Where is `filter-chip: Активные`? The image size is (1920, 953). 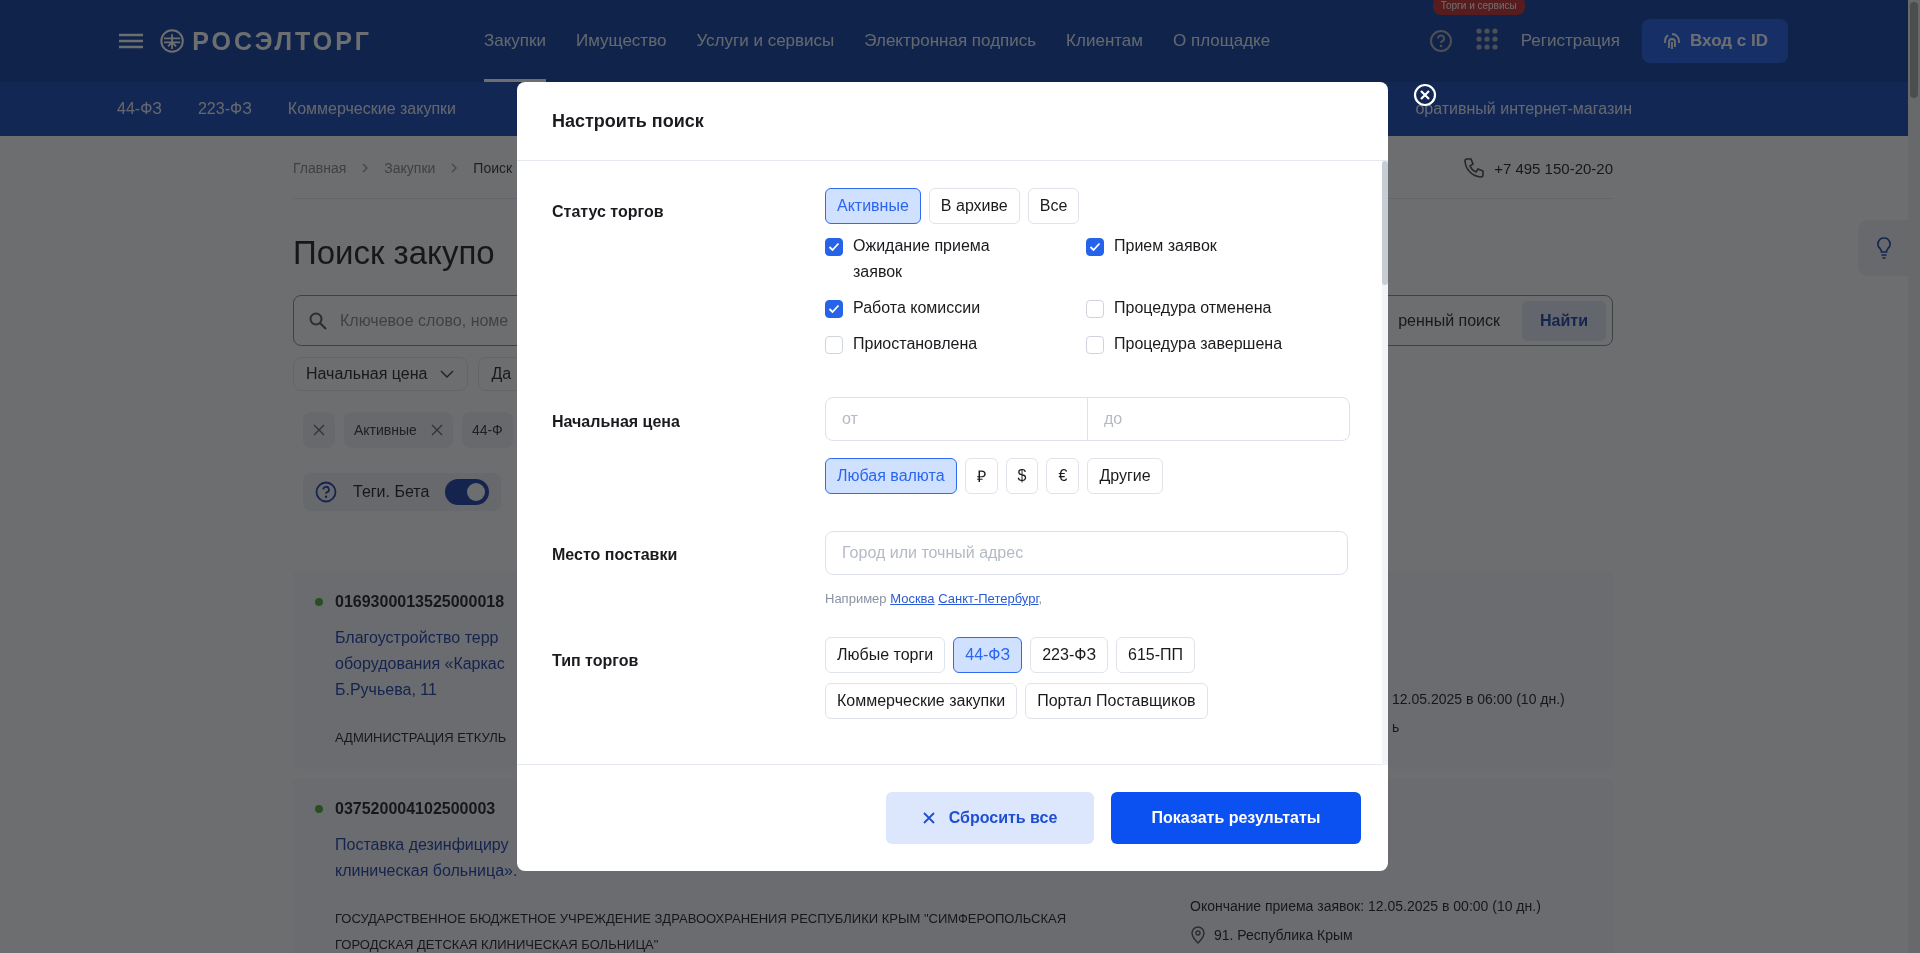
filter-chip: Активные is located at coordinates (398, 430).